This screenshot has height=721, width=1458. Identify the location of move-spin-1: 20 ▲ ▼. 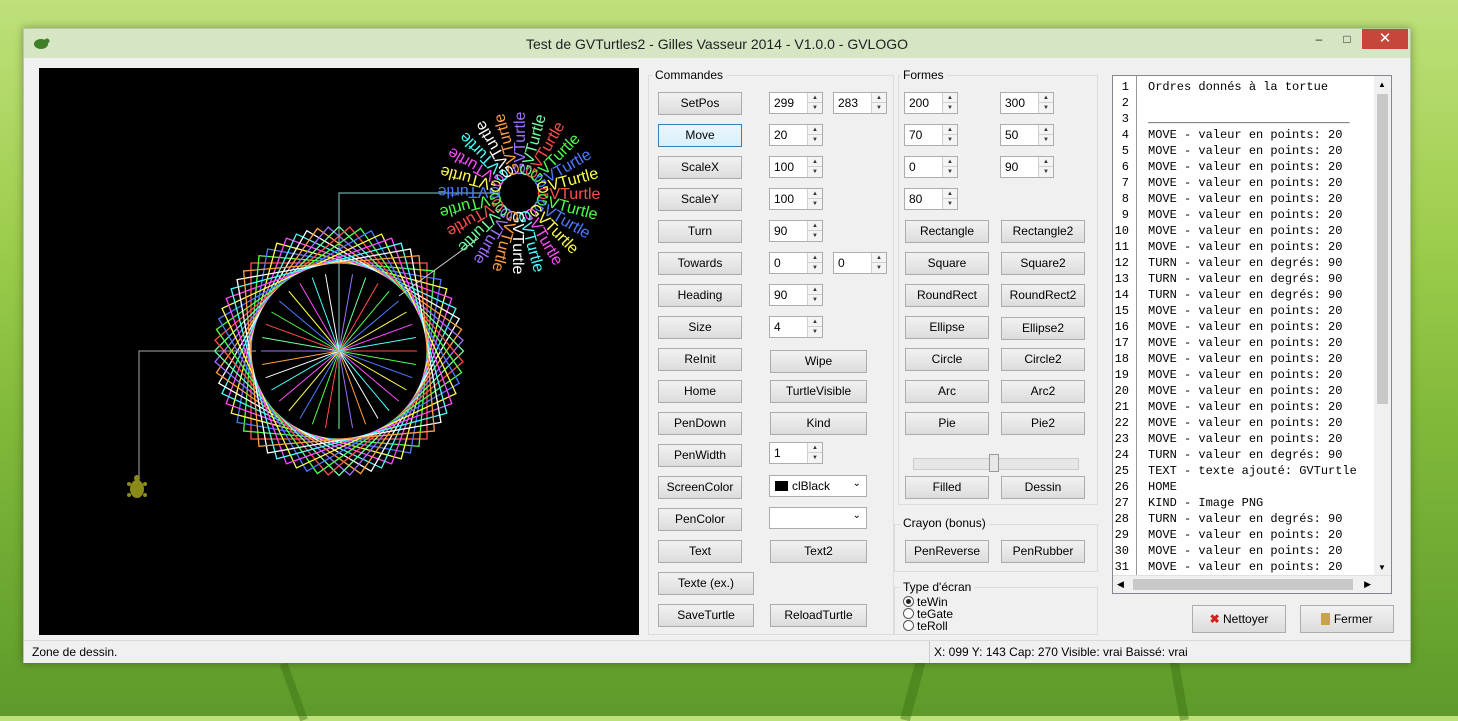
(796, 135).